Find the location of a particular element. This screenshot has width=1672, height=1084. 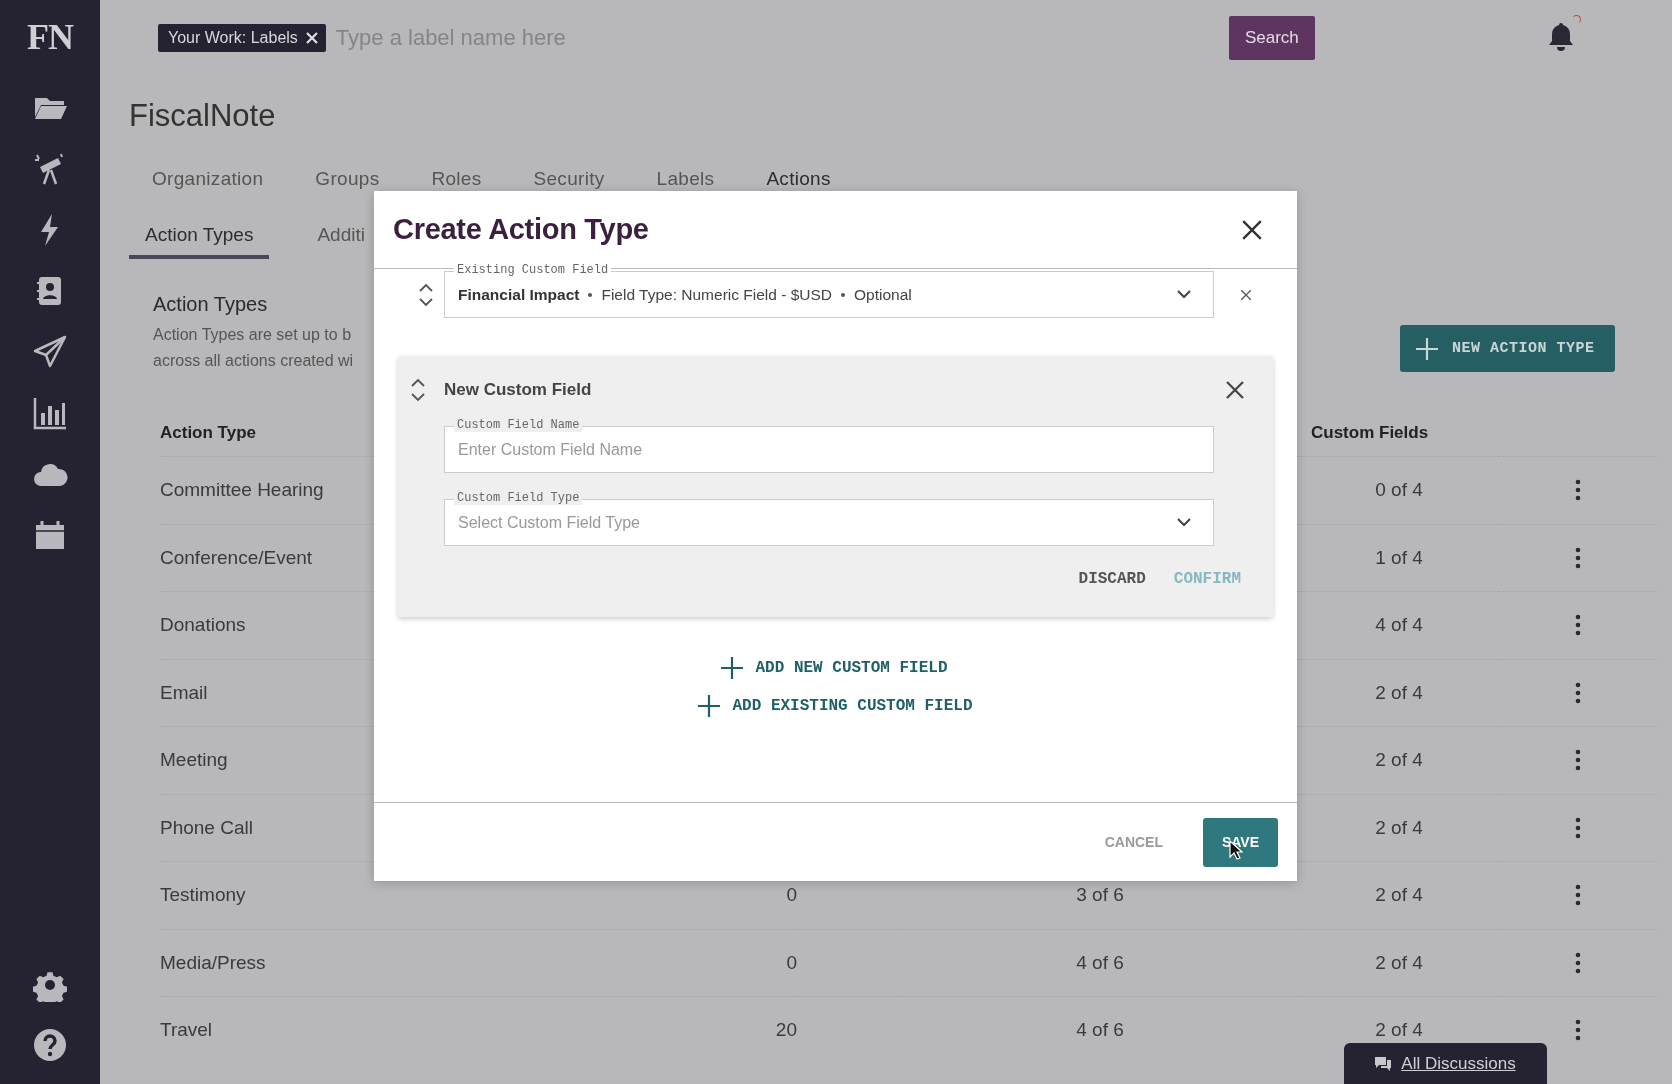

table-cell: 4 of 4 is located at coordinates (1399, 625).